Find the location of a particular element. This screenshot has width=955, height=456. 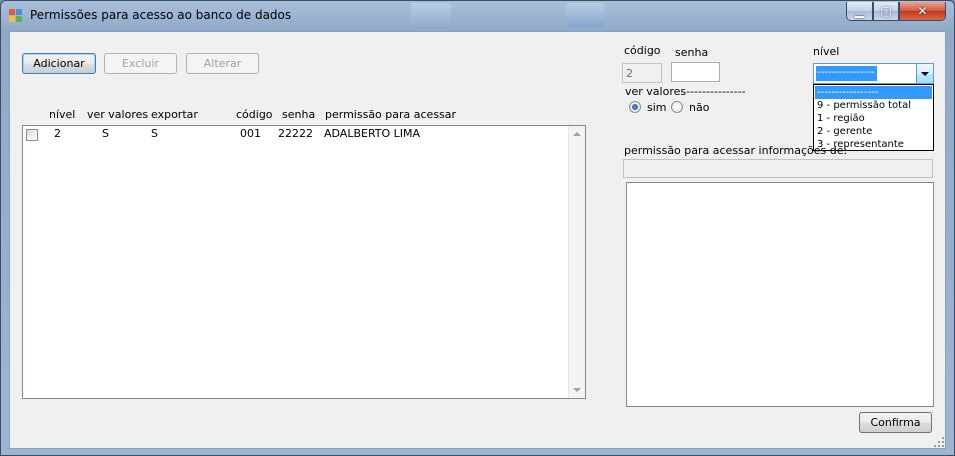

minimize-icon: ▁ is located at coordinates (859, 11).